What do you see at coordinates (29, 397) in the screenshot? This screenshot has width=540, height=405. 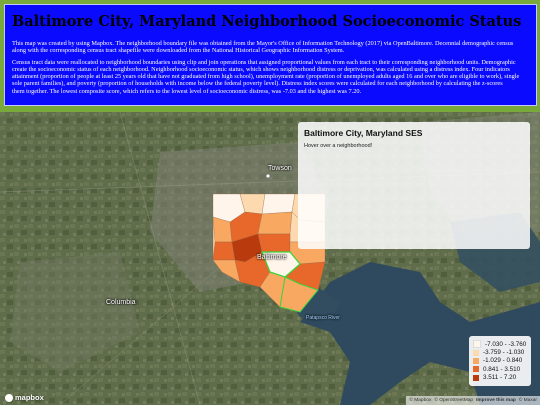 I see `mapbox-logo-text: mapbox` at bounding box center [29, 397].